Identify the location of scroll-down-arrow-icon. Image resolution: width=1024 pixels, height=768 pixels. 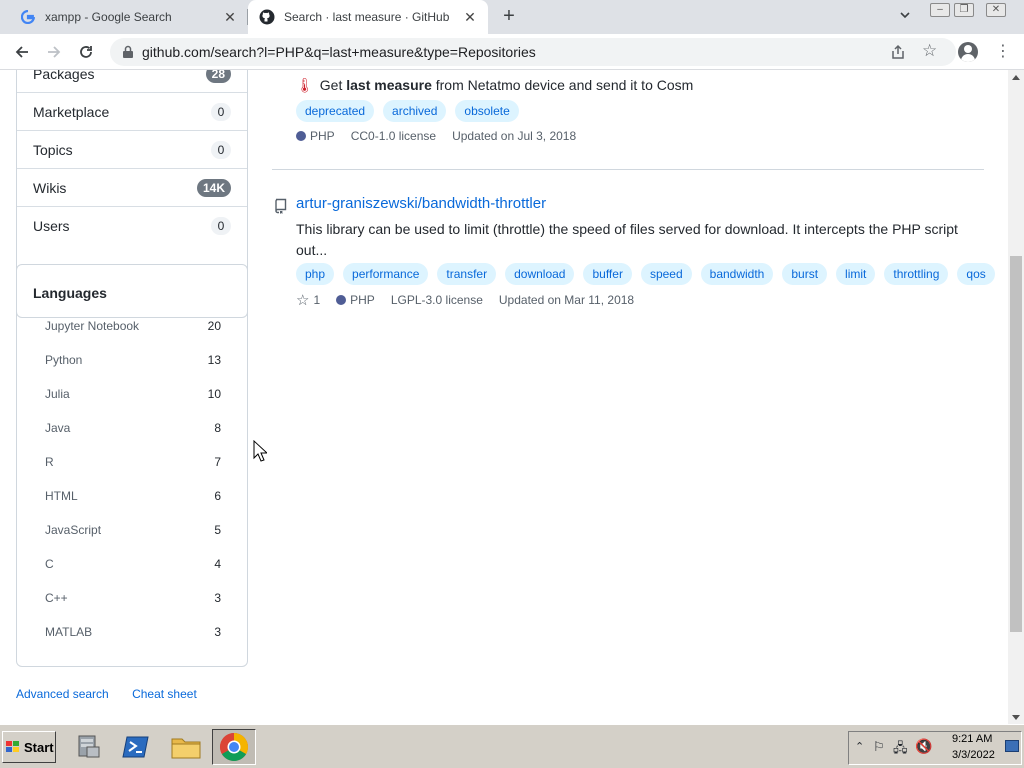
(1016, 717).